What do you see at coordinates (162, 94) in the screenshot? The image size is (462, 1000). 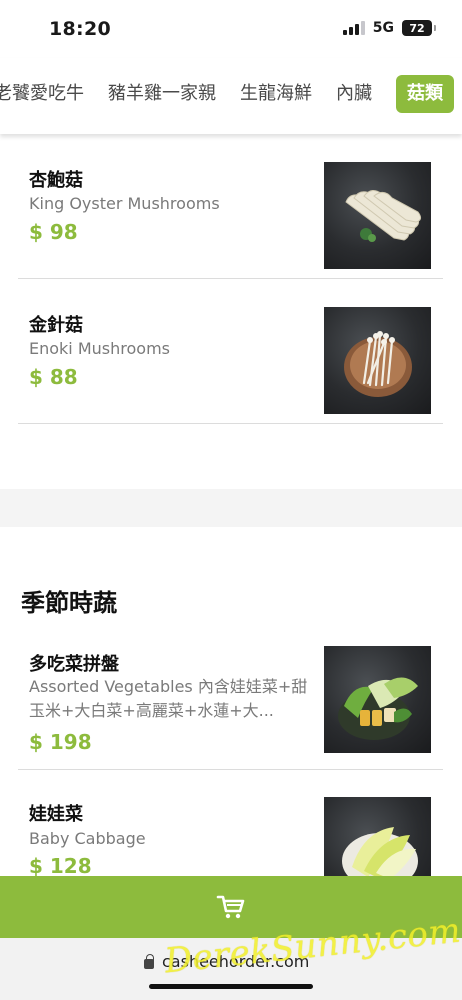 I see `tab-pork-lamb-chicken: 豬羊雞一家親` at bounding box center [162, 94].